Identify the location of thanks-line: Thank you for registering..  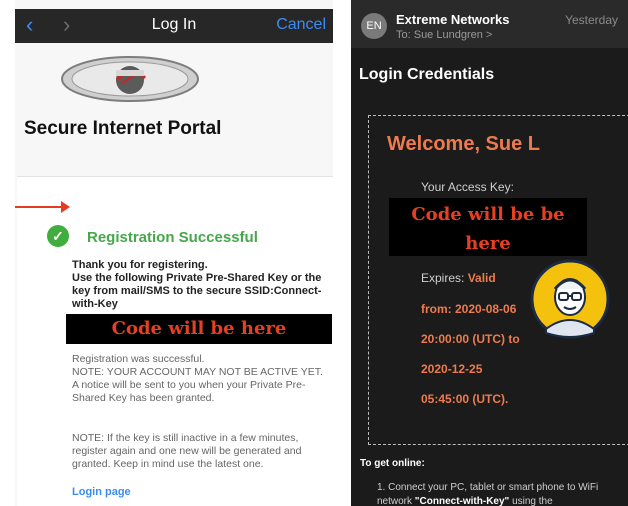
(140, 265).